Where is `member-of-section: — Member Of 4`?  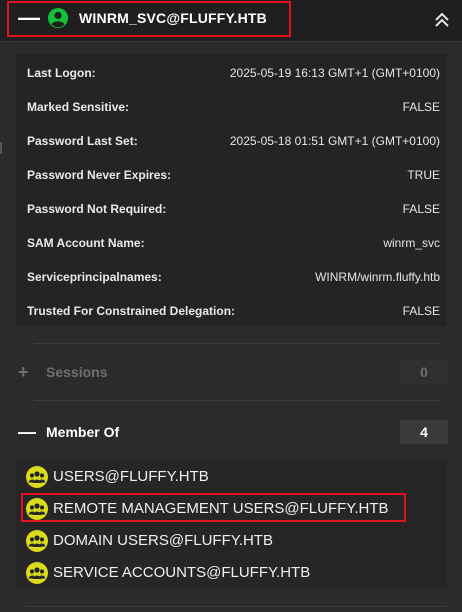 member-of-section: — Member Of 4 is located at coordinates (231, 432).